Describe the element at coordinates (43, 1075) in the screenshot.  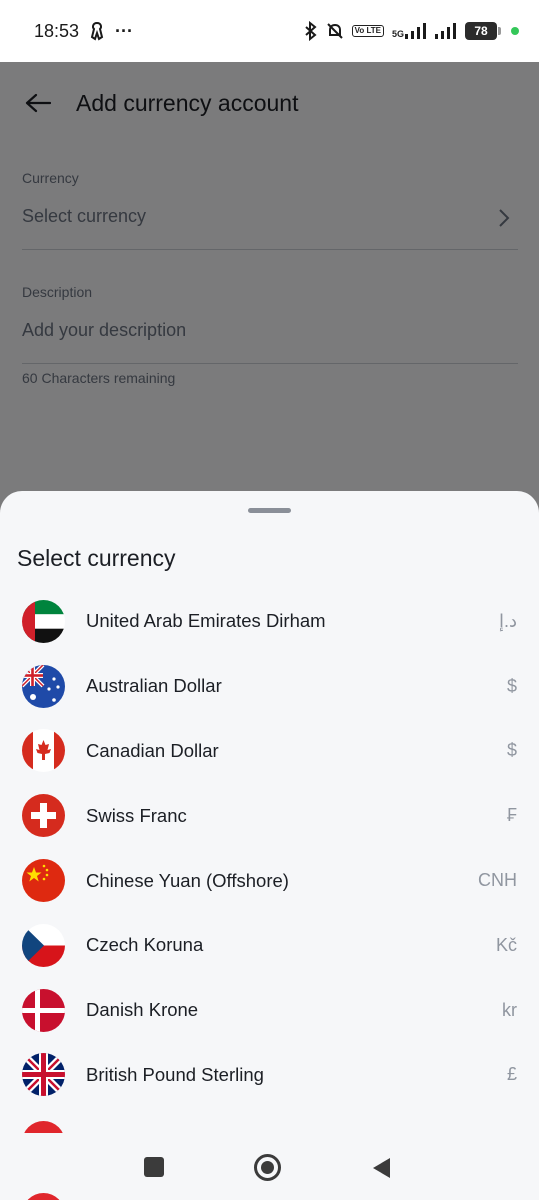
I see `uk-flag-icon` at that location.